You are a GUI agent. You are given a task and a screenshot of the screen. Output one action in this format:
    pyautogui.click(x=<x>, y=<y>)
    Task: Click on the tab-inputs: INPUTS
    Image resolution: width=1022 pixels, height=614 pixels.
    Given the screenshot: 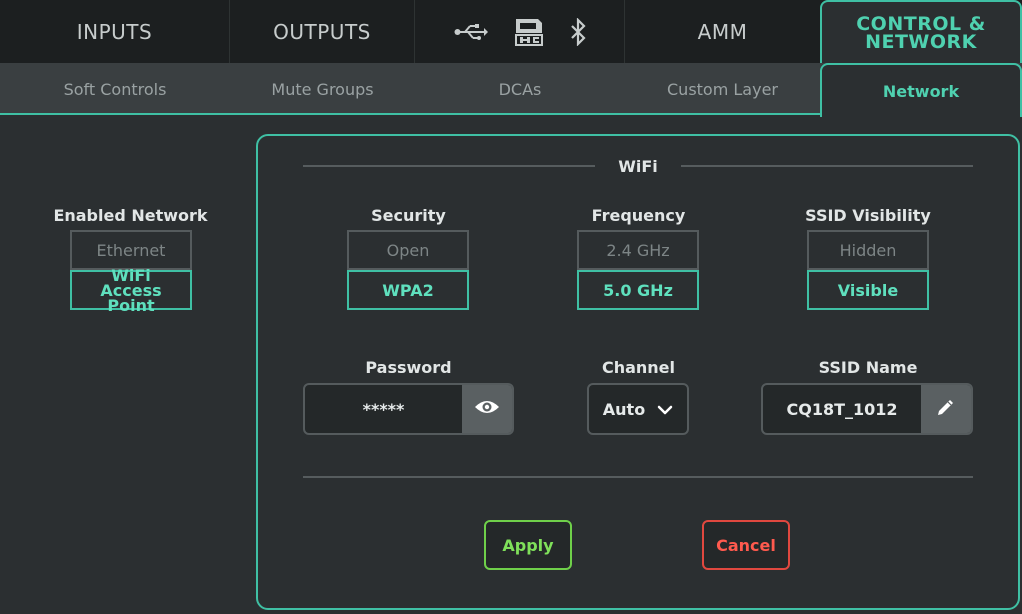 What is the action you would take?
    pyautogui.click(x=115, y=31)
    